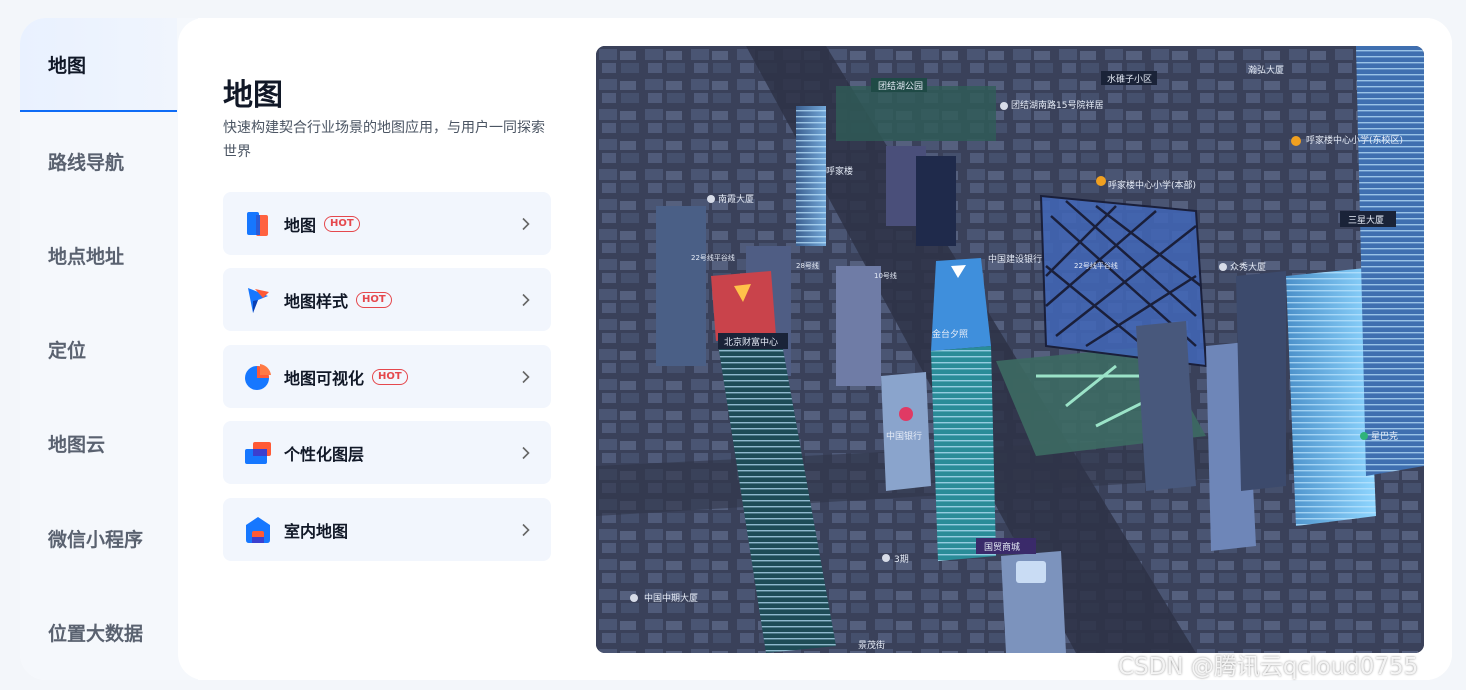 Image resolution: width=1466 pixels, height=690 pixels. I want to click on map-label: 水碓子小区, so click(1129, 79).